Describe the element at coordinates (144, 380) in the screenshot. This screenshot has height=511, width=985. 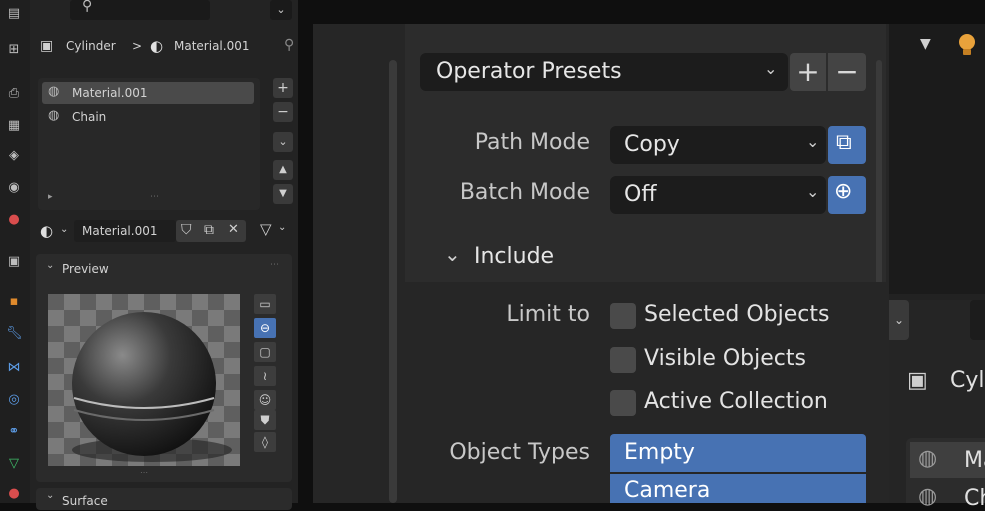
I see `material-preview-image` at that location.